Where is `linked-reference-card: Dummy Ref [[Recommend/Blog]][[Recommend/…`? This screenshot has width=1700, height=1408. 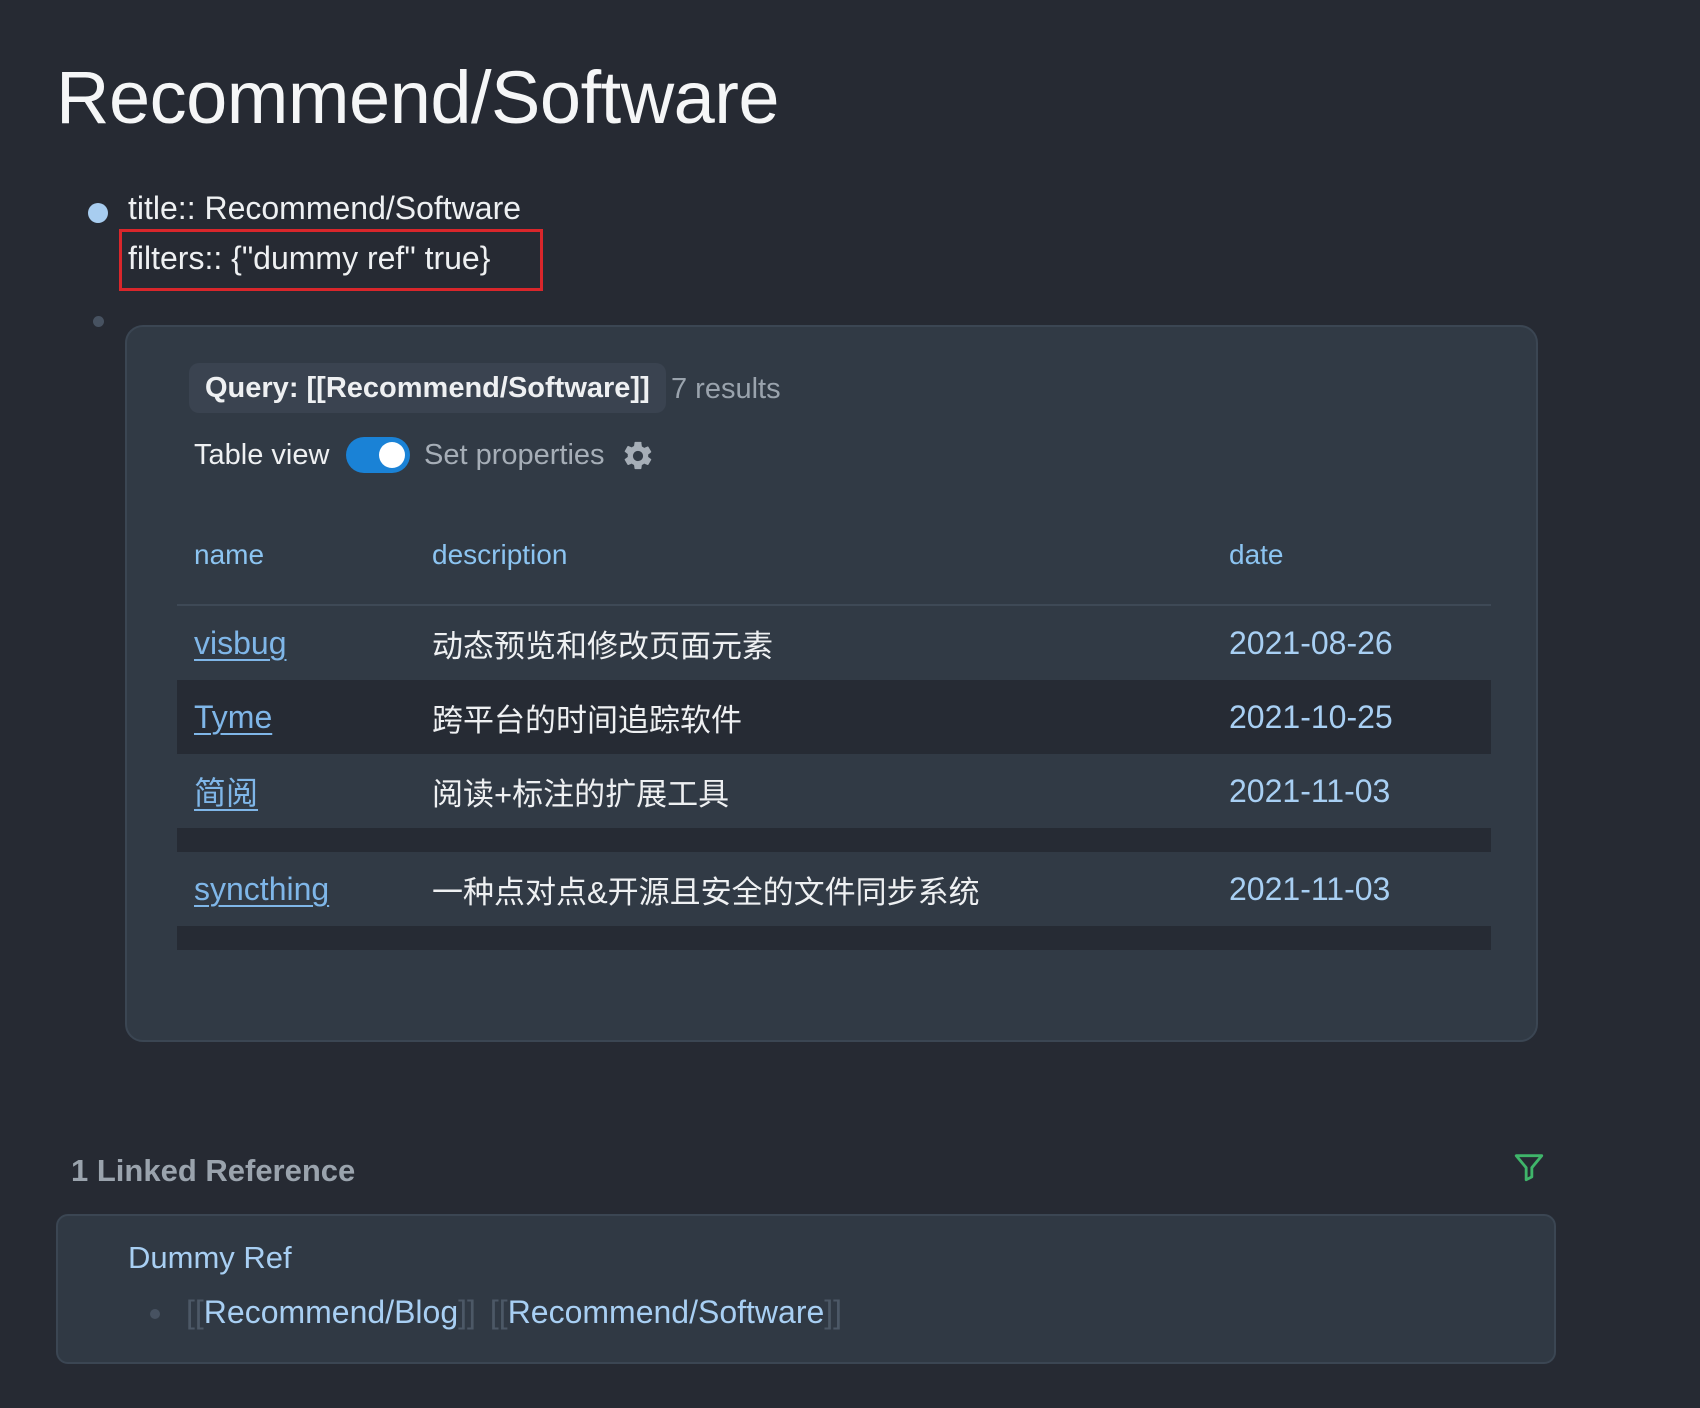
linked-reference-card: Dummy Ref [[Recommend/Blog]][[Recommend/… is located at coordinates (806, 1289).